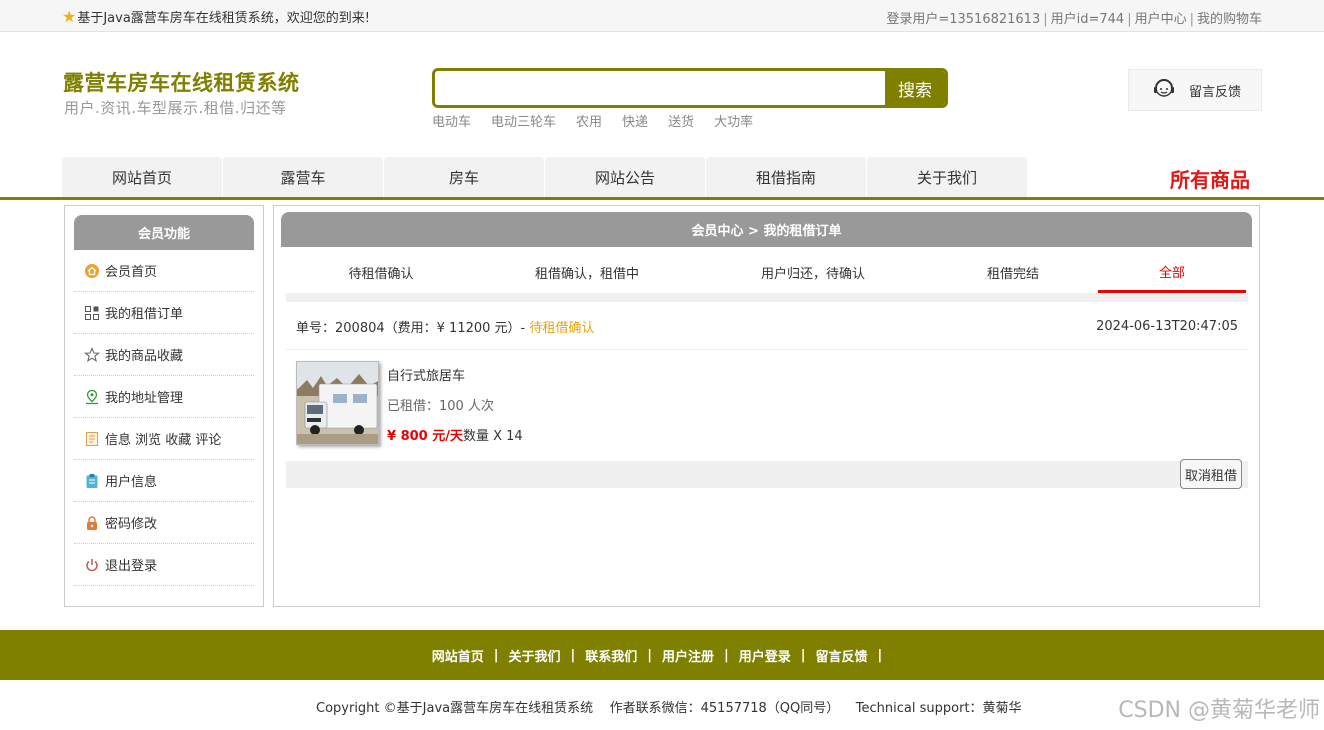 The image size is (1324, 730). I want to click on home-icon, so click(92, 271).